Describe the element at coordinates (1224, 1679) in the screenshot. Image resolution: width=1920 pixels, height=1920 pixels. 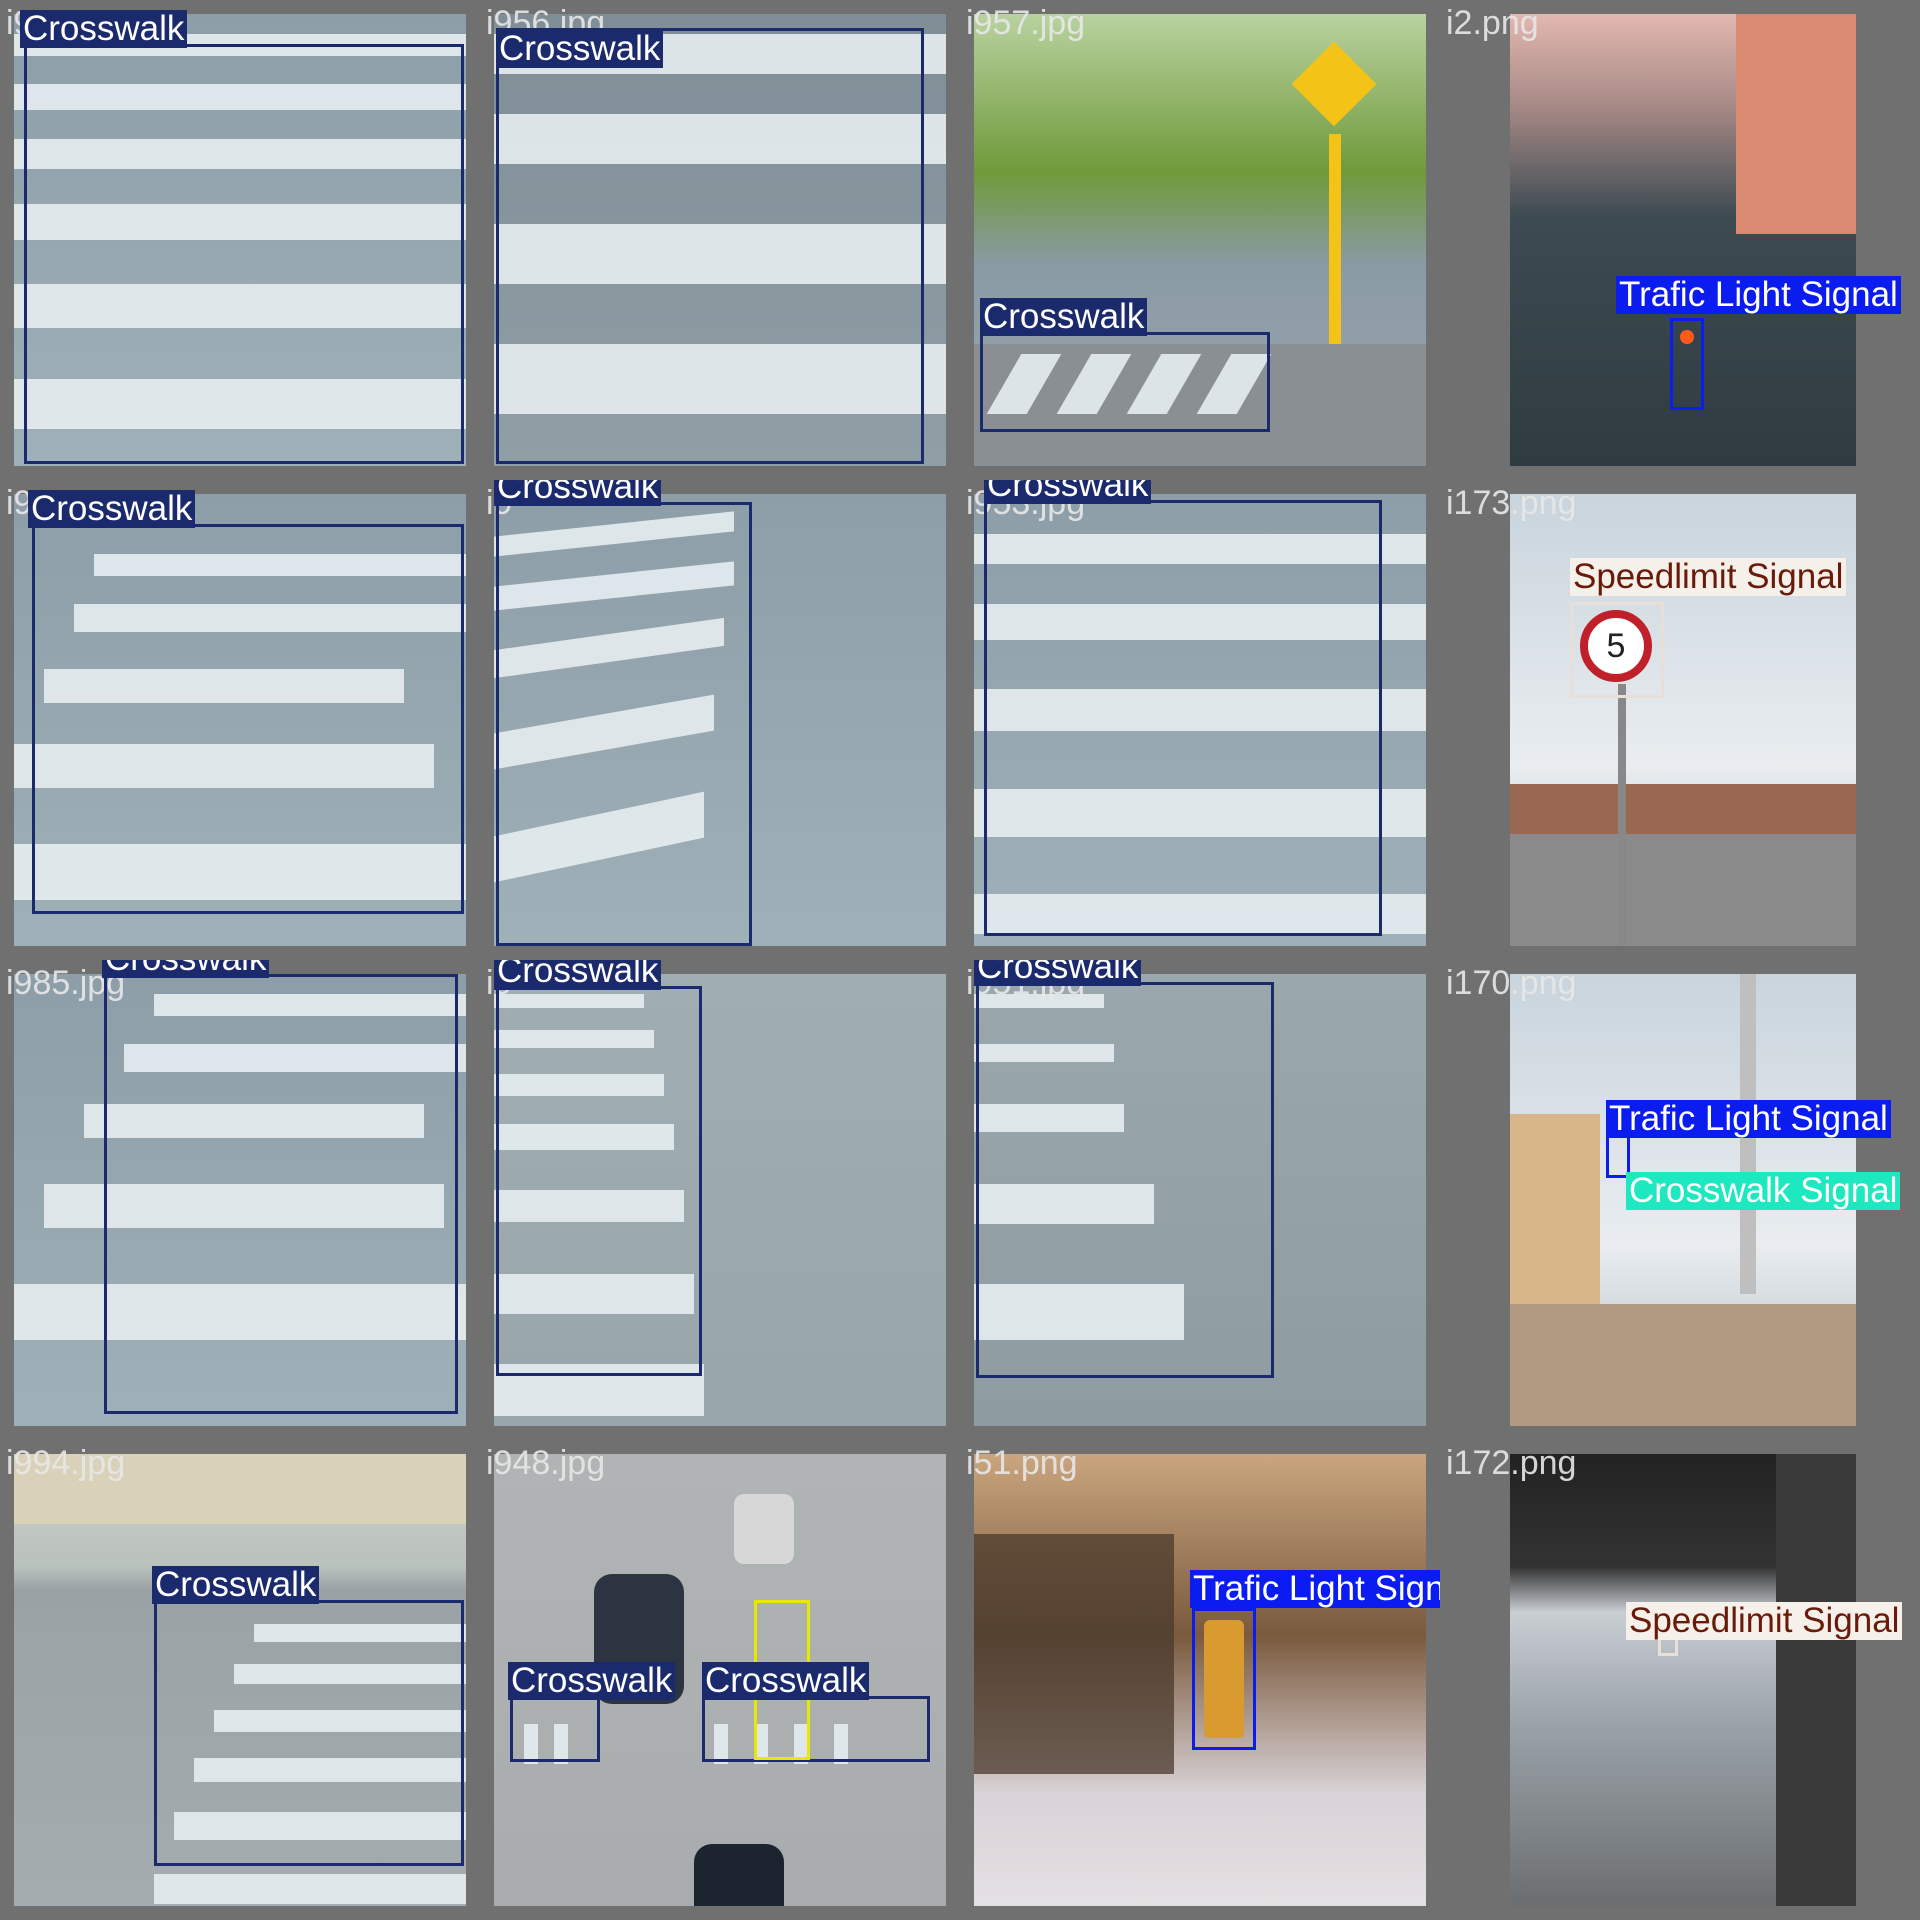
I see `traffic-light-box` at that location.